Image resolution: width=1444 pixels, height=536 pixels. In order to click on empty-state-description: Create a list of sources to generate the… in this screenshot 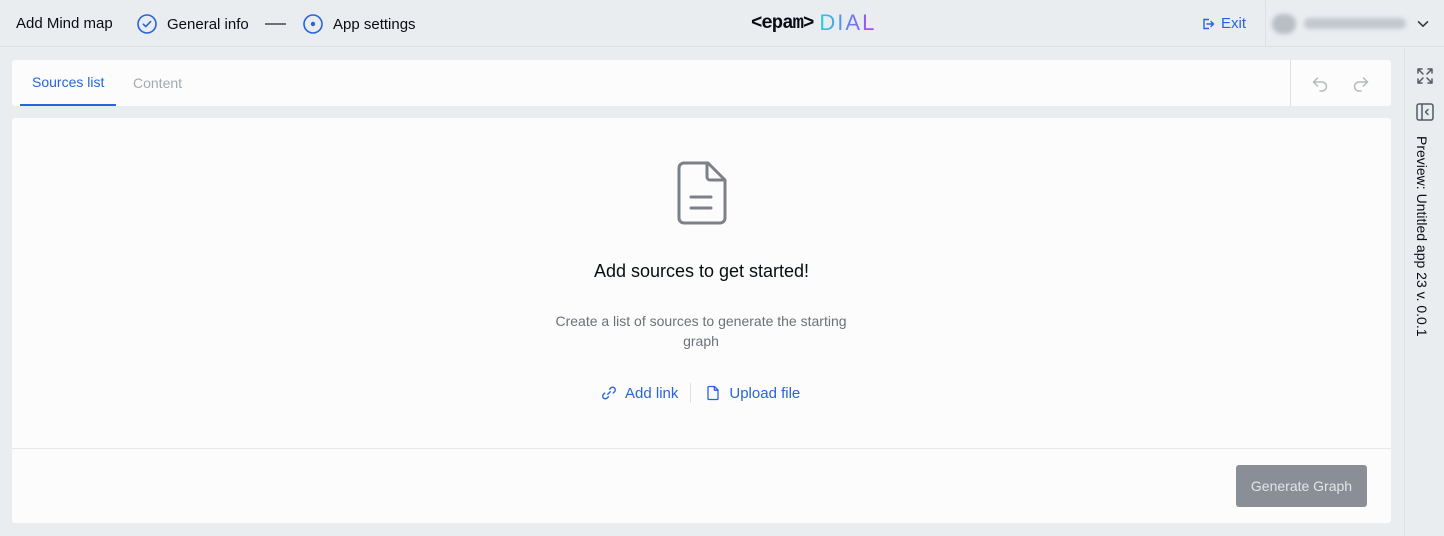, I will do `click(701, 331)`.